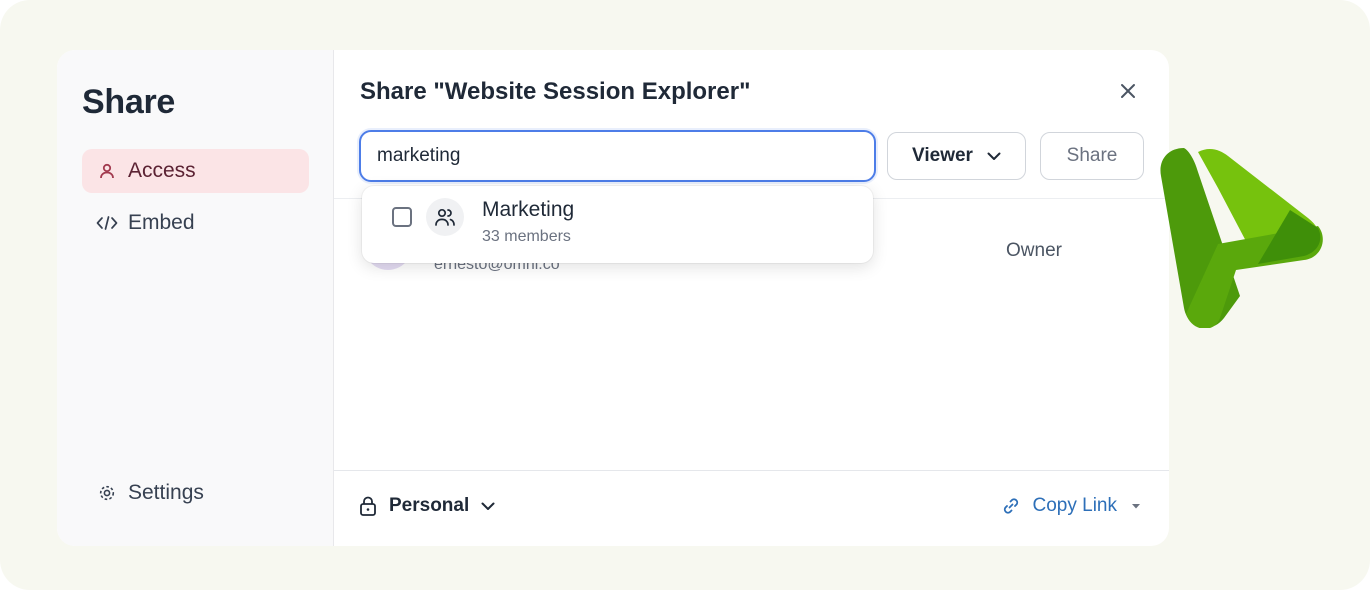 The height and width of the screenshot is (590, 1370). Describe the element at coordinates (526, 236) in the screenshot. I see `group-member-count: 33 members` at that location.